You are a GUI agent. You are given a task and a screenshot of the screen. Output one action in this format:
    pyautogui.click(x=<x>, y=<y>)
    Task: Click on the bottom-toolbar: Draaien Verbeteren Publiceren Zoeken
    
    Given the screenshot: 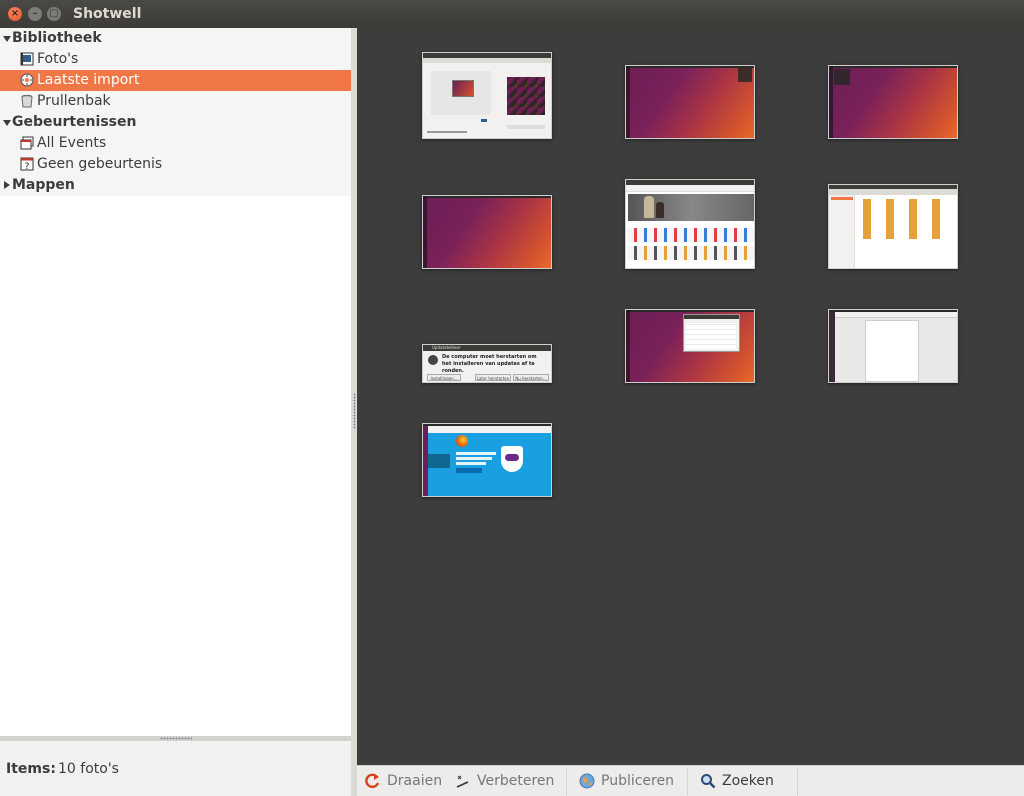 What is the action you would take?
    pyautogui.click(x=690, y=780)
    